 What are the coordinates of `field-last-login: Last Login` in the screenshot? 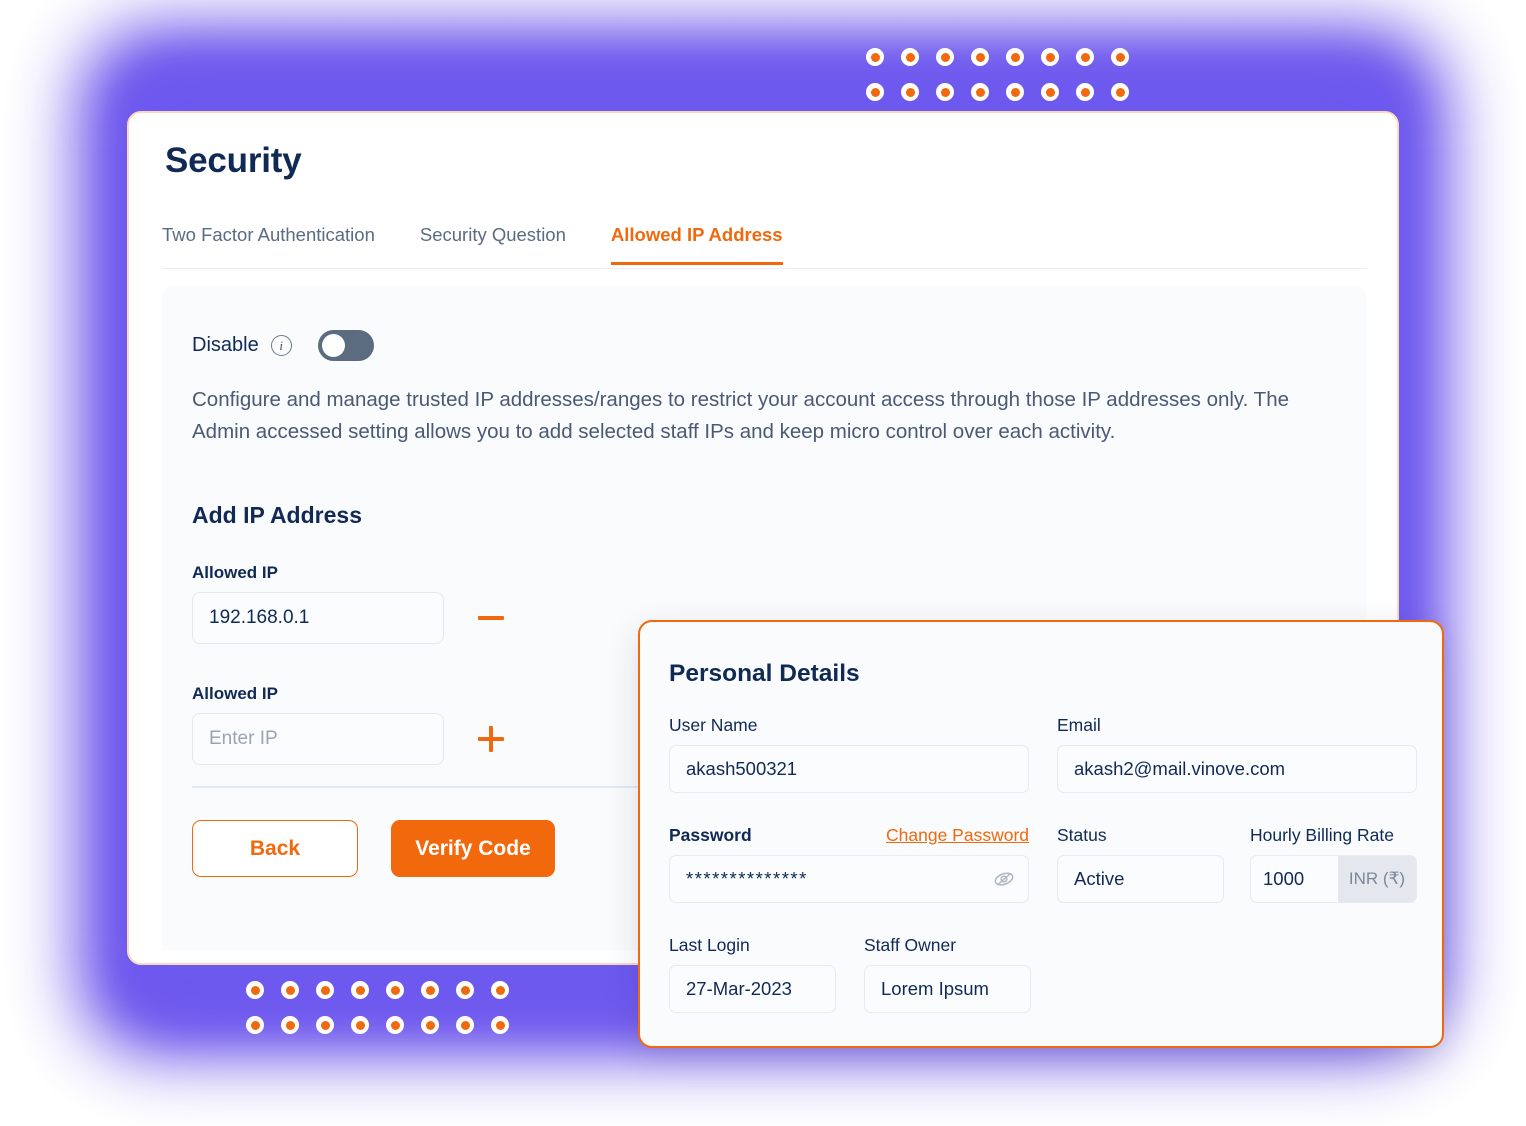 It's located at (752, 974).